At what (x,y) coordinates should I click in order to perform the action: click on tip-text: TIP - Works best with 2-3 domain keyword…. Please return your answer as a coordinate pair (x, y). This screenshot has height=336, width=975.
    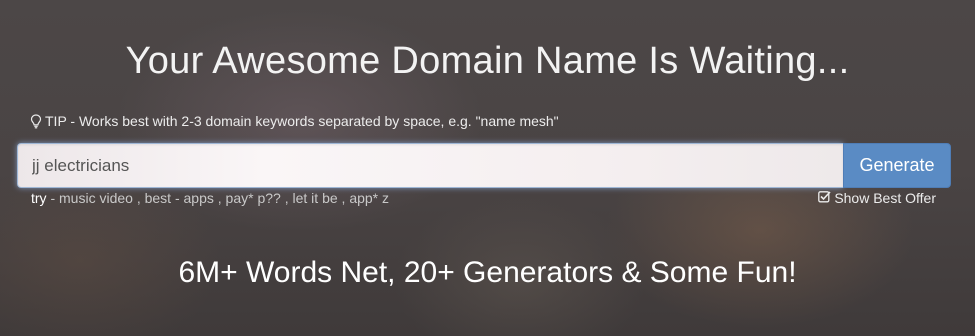
    Looking at the image, I should click on (302, 121).